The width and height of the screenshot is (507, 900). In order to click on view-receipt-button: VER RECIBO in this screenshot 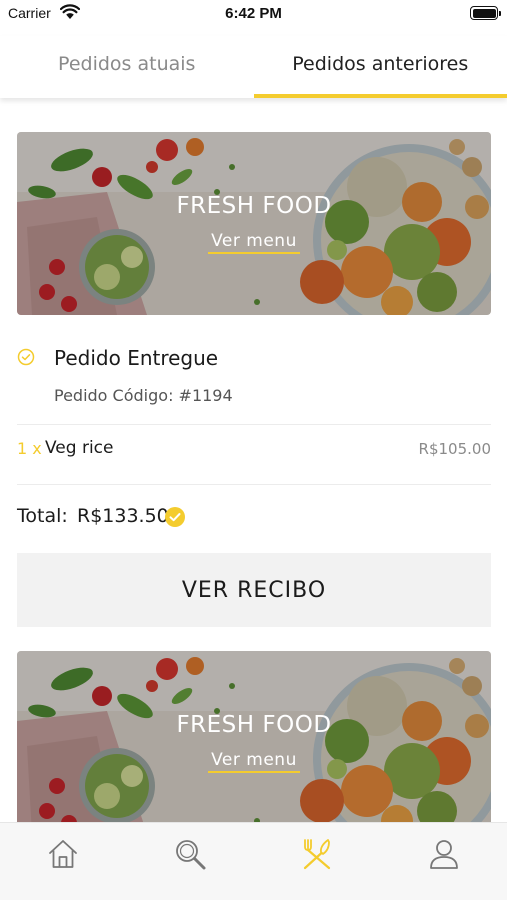, I will do `click(254, 590)`.